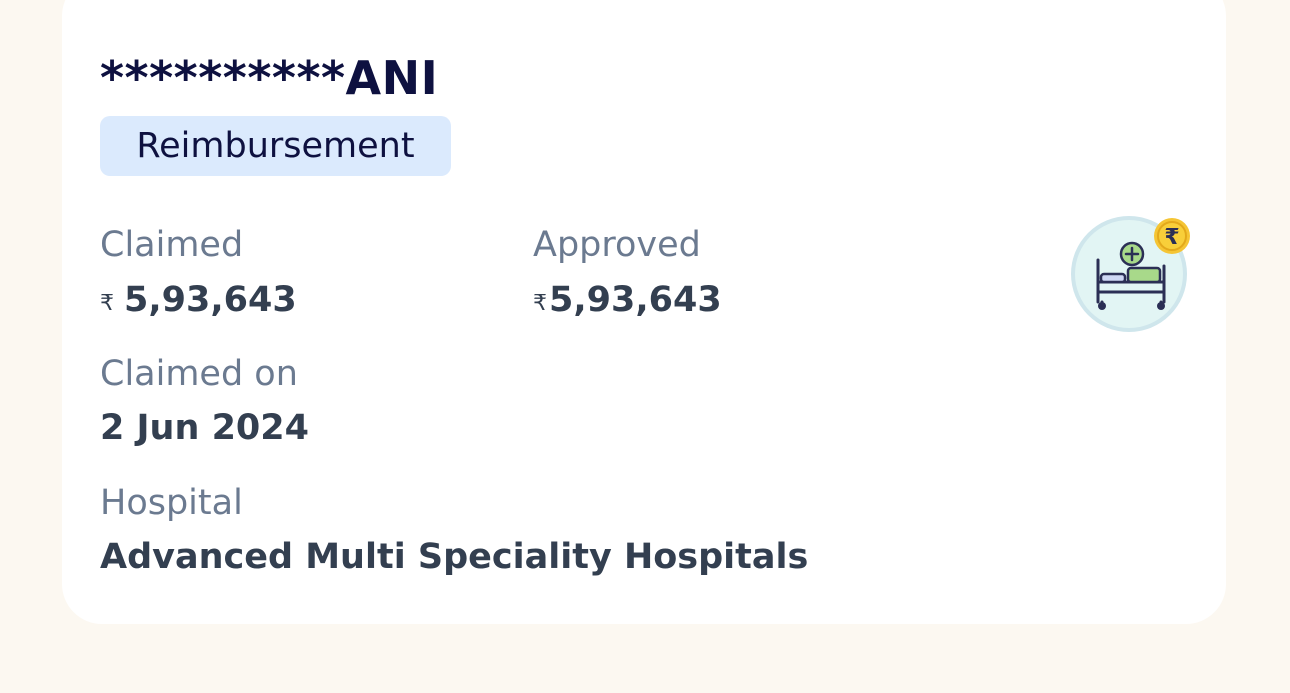 The image size is (1290, 693). What do you see at coordinates (1131, 275) in the screenshot?
I see `hospital-bed-rupee-icon: ₹` at bounding box center [1131, 275].